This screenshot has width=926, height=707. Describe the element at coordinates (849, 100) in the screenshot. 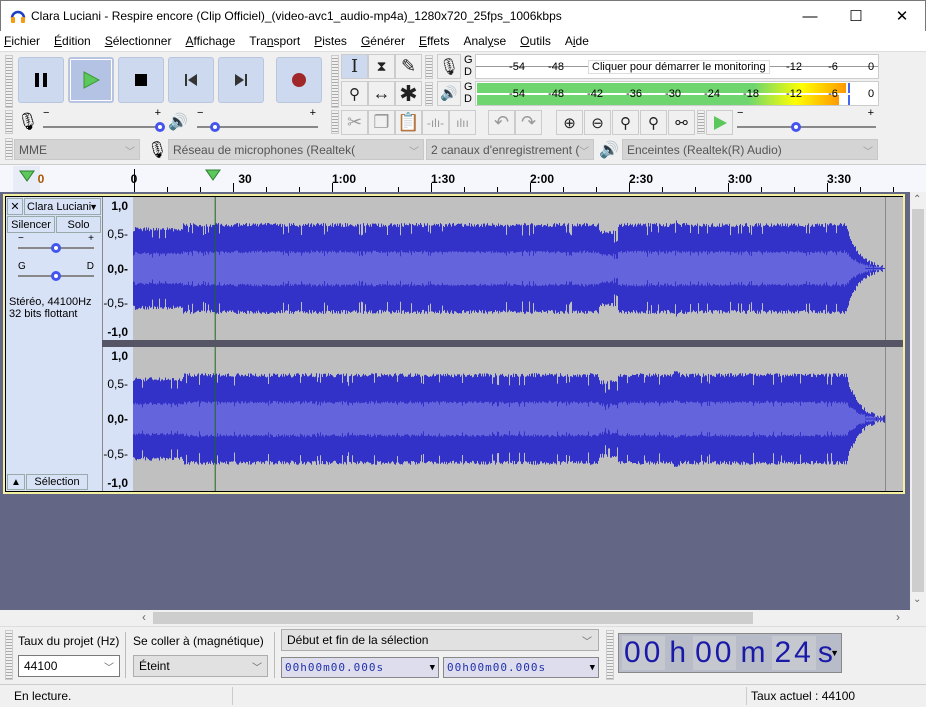

I see `peak-marker` at that location.